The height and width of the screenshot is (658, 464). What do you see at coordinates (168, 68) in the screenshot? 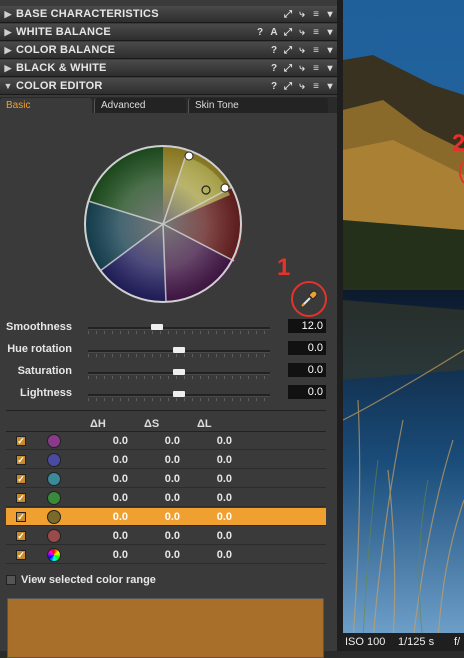
I see `tool-header-black-white: ▶ BLACK & WHITE ? ⤢ ⤷ ≡ ▾` at bounding box center [168, 68].